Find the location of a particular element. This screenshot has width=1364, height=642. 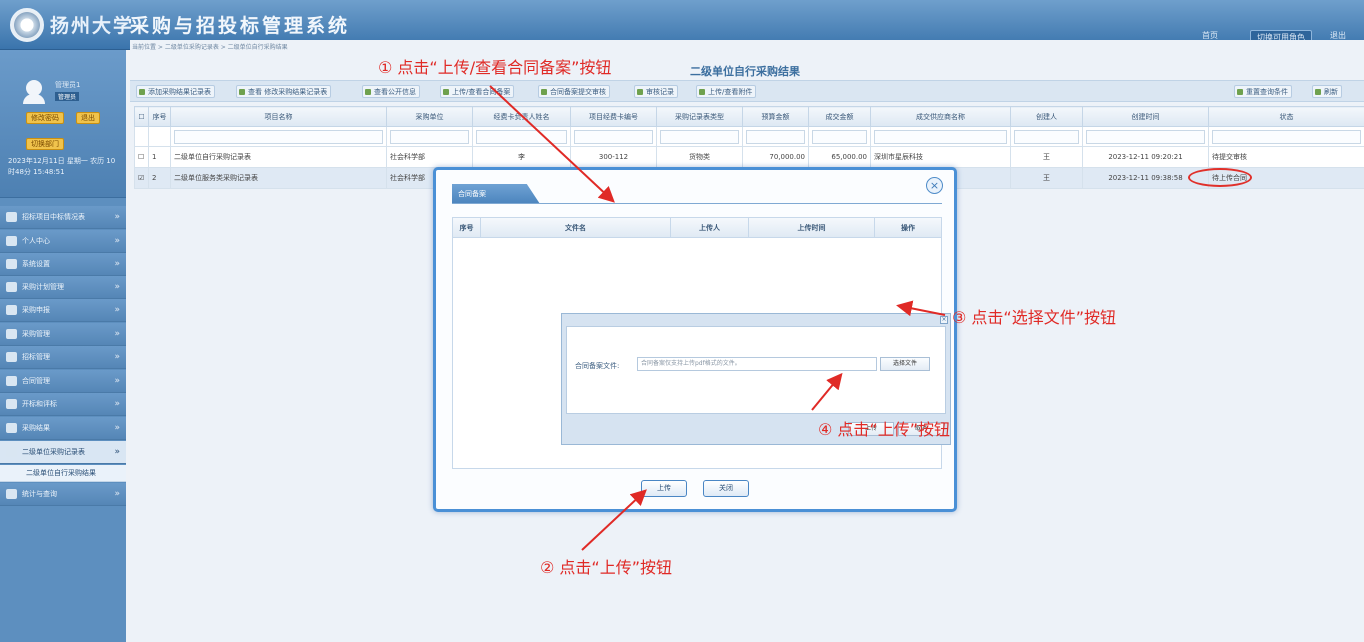

menu-item-4: 采购计划管理 » is located at coordinates (63, 287).